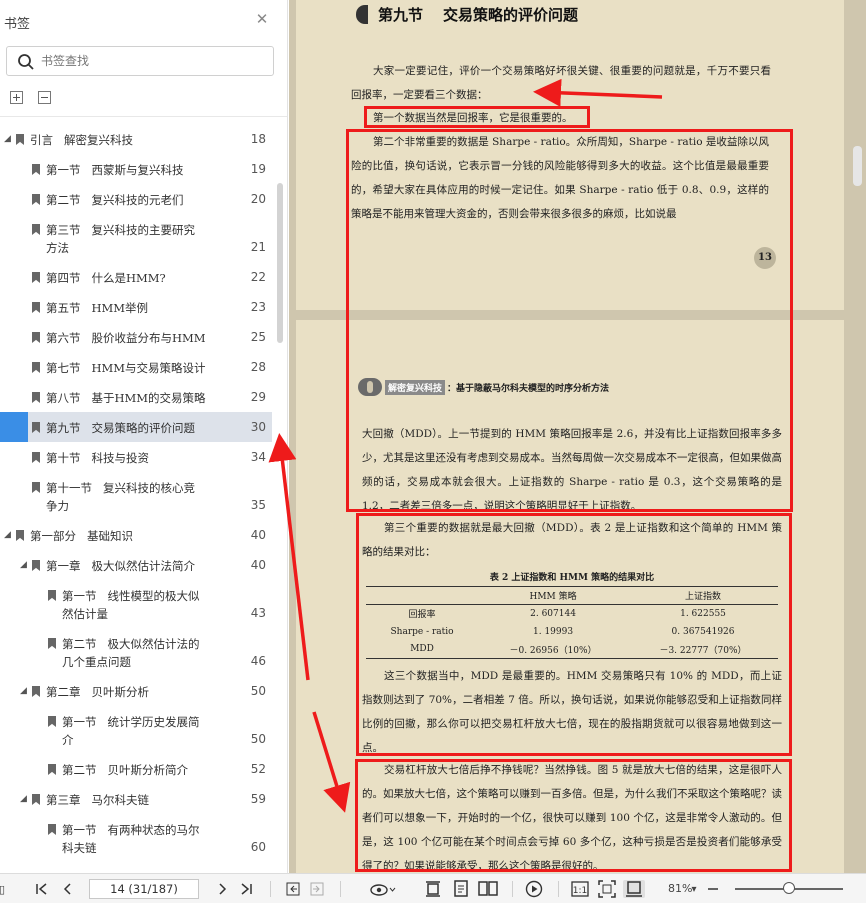 The height and width of the screenshot is (903, 866). What do you see at coordinates (4, 889) in the screenshot?
I see `bookmark-toggle-icon: ▯` at bounding box center [4, 889].